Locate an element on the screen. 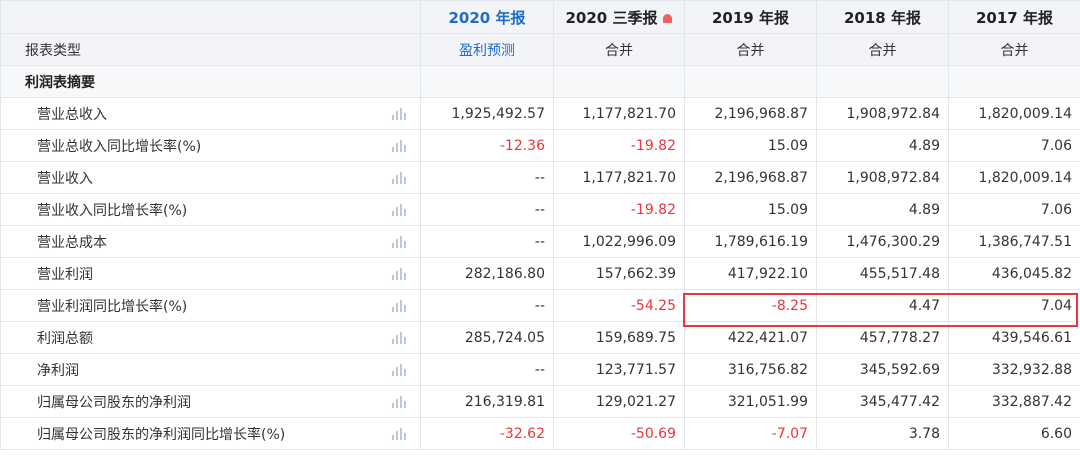 Image resolution: width=1080 pixels, height=457 pixels. value-cell: 1,908,972.84 is located at coordinates (882, 113).